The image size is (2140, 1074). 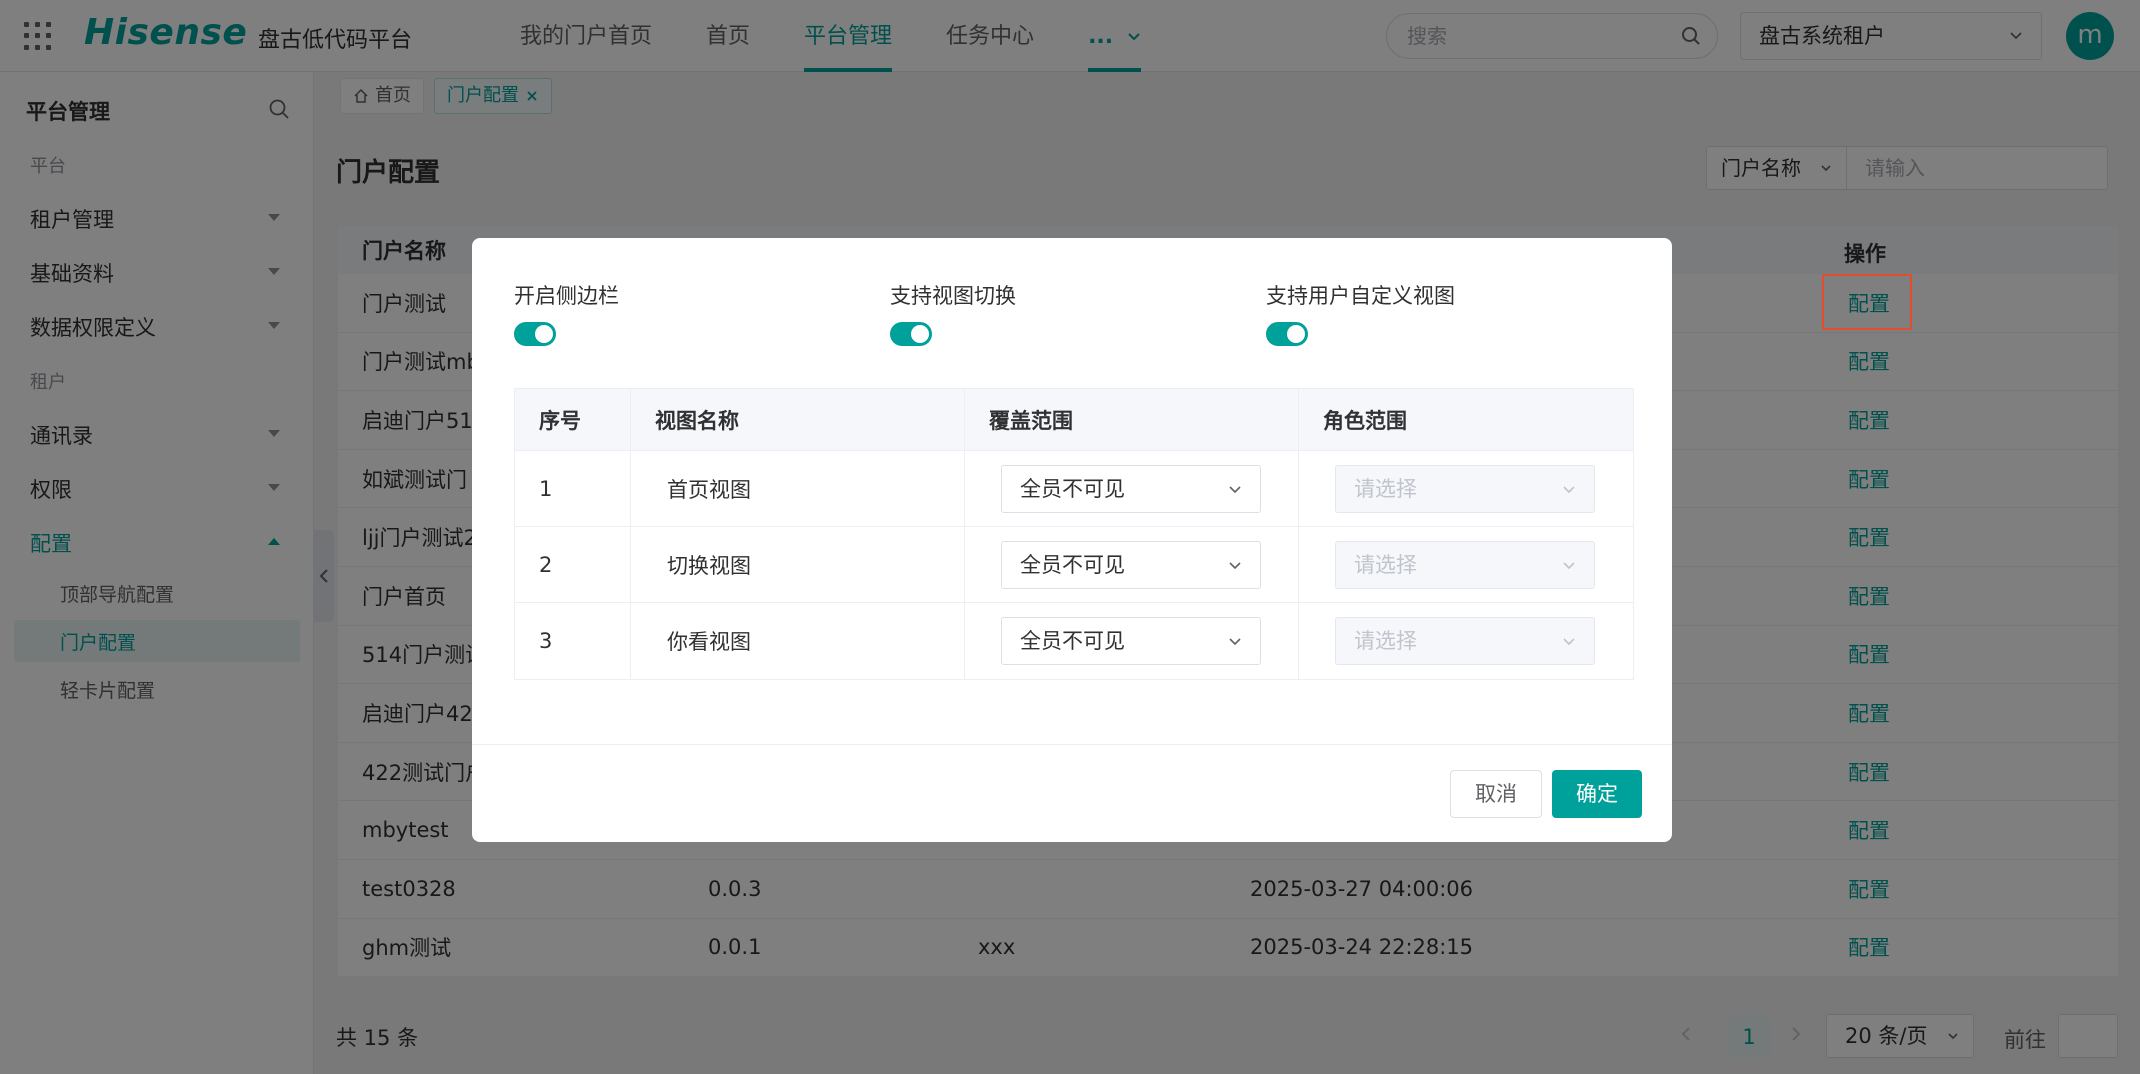 What do you see at coordinates (709, 489) in the screenshot?
I see `view-name-value: 首页视图` at bounding box center [709, 489].